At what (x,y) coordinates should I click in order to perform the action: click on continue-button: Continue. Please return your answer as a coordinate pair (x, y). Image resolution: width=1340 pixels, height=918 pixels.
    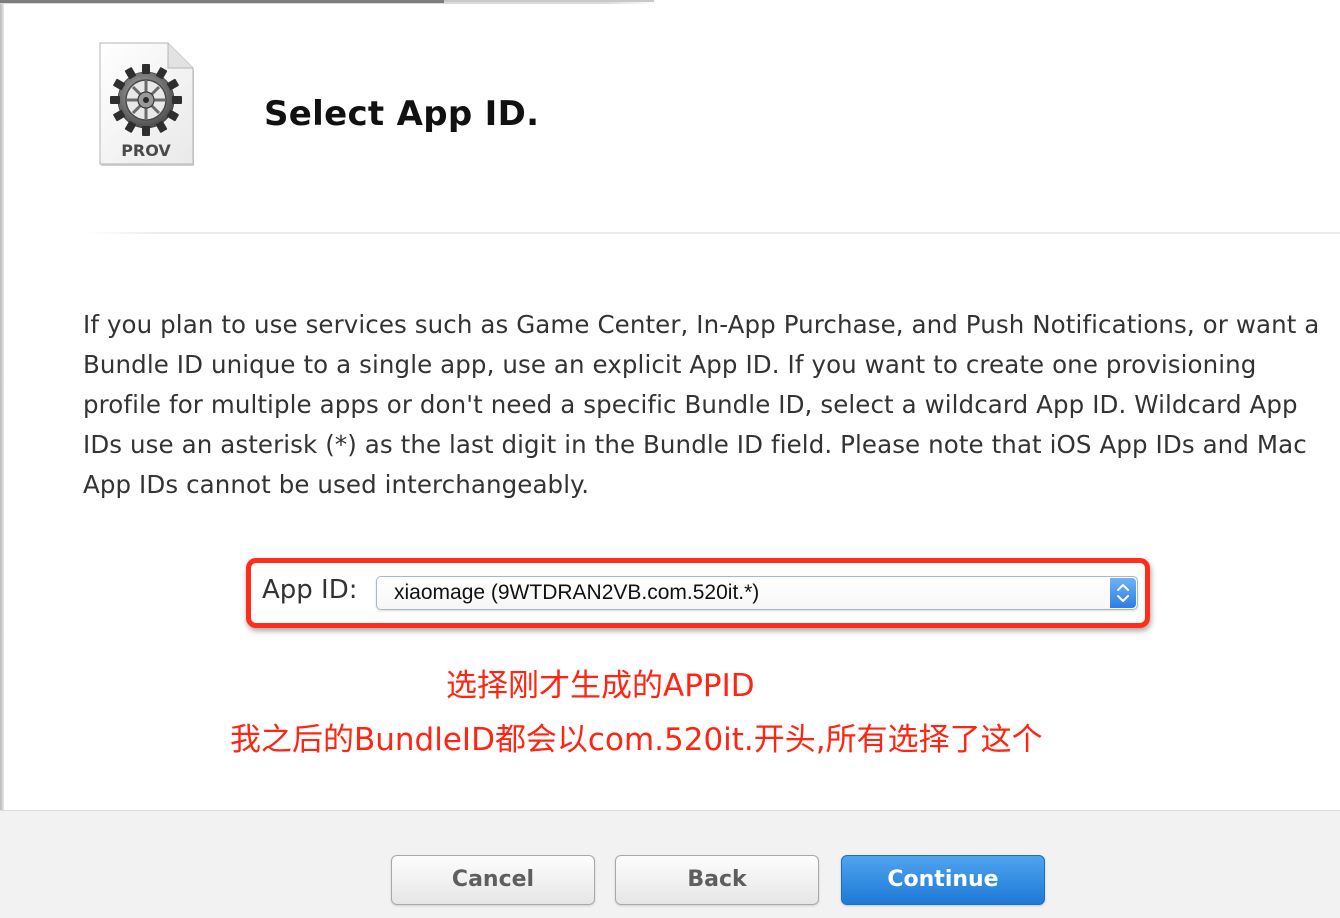
    Looking at the image, I should click on (943, 880).